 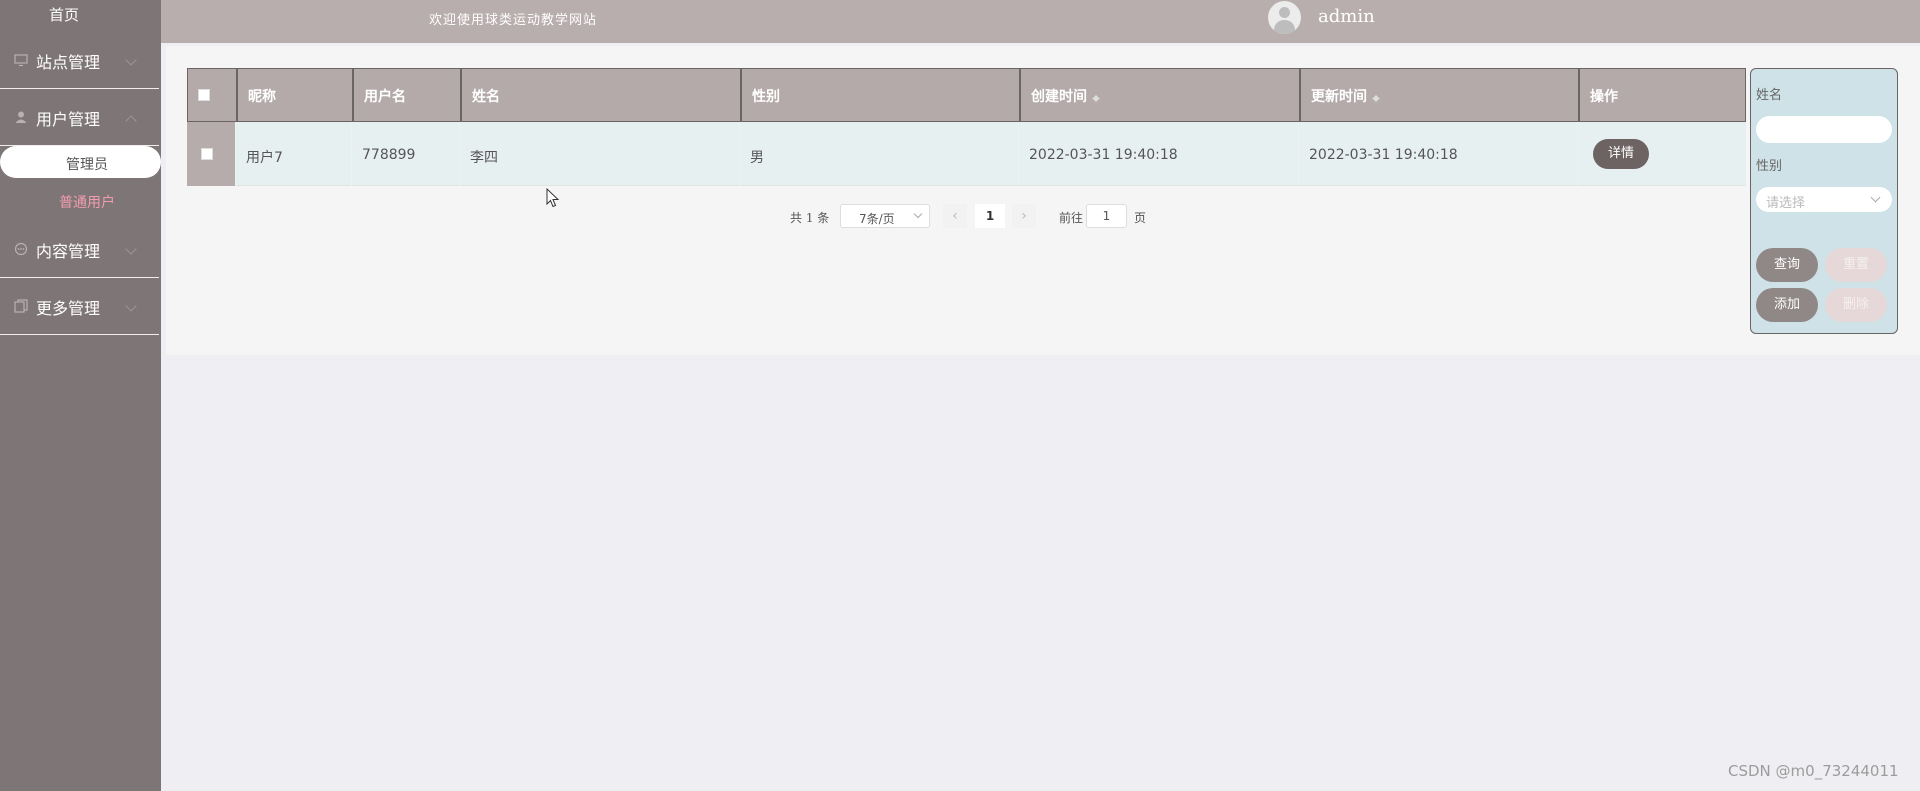 What do you see at coordinates (87, 165) in the screenshot?
I see `sidebar-item-label: 管理员` at bounding box center [87, 165].